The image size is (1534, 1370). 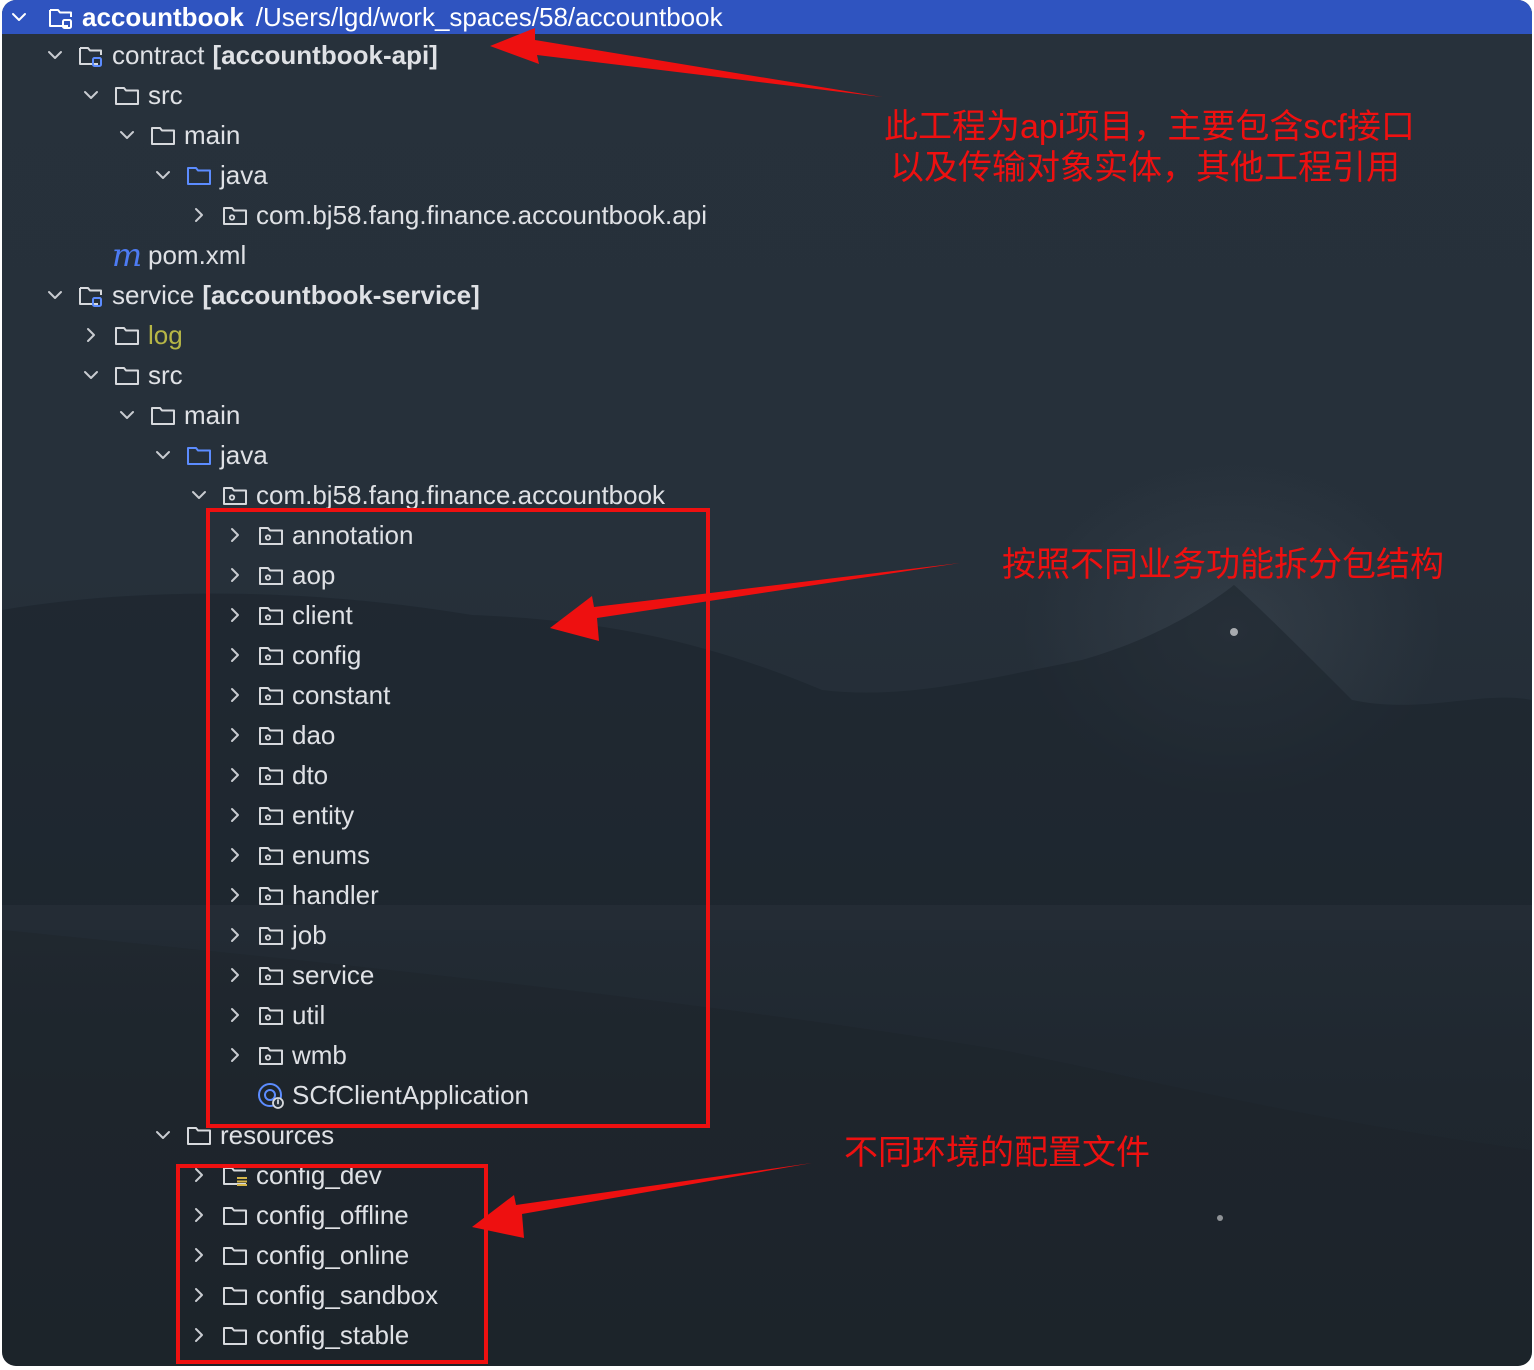 What do you see at coordinates (686, 62) in the screenshot?
I see `arrow-to-contract-module` at bounding box center [686, 62].